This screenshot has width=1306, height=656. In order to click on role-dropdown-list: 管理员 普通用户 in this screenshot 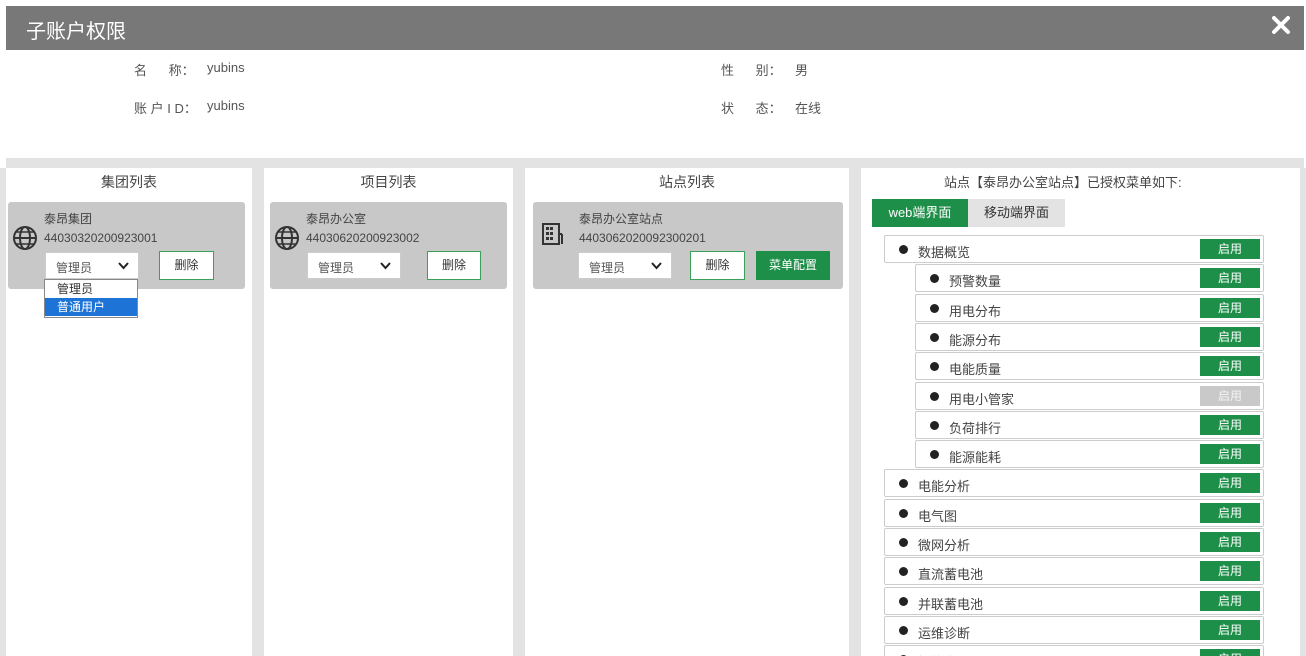, I will do `click(91, 298)`.